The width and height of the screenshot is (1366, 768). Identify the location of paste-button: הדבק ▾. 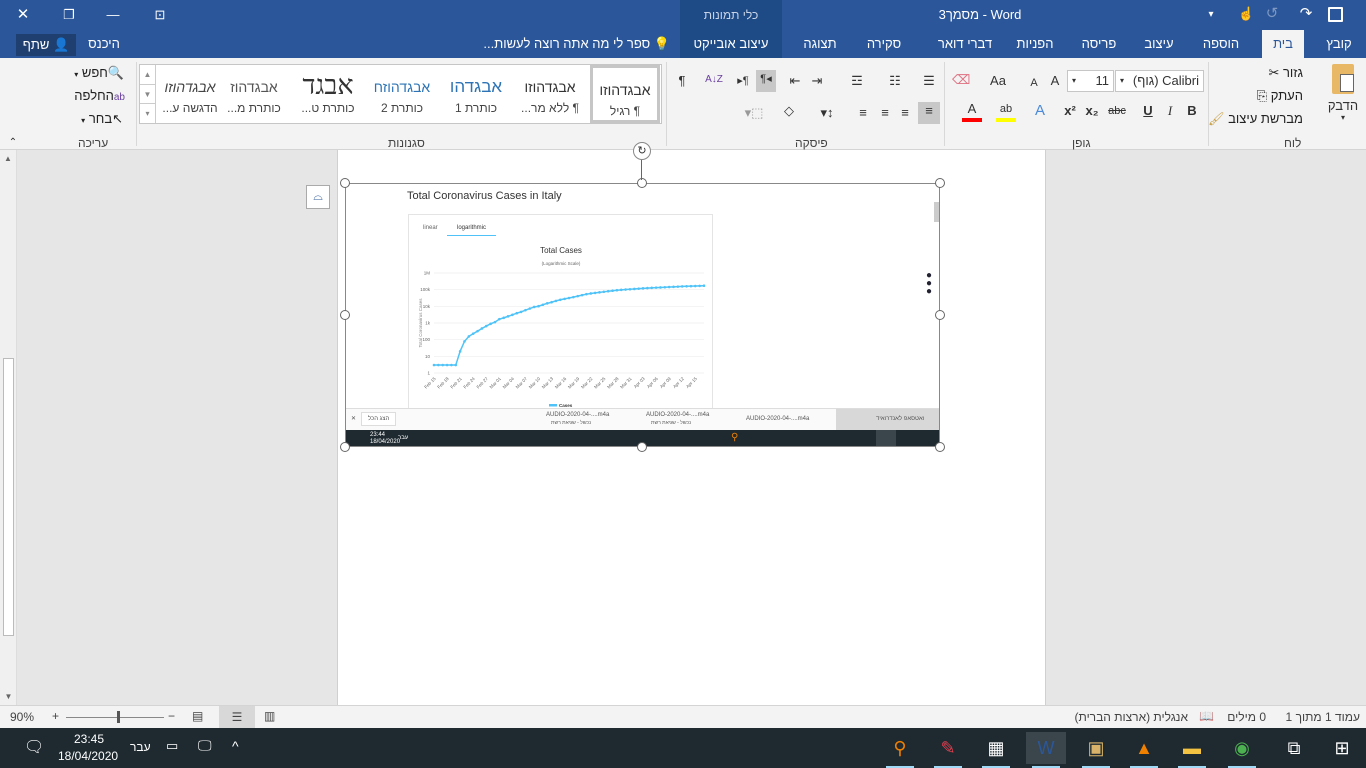
(1343, 97).